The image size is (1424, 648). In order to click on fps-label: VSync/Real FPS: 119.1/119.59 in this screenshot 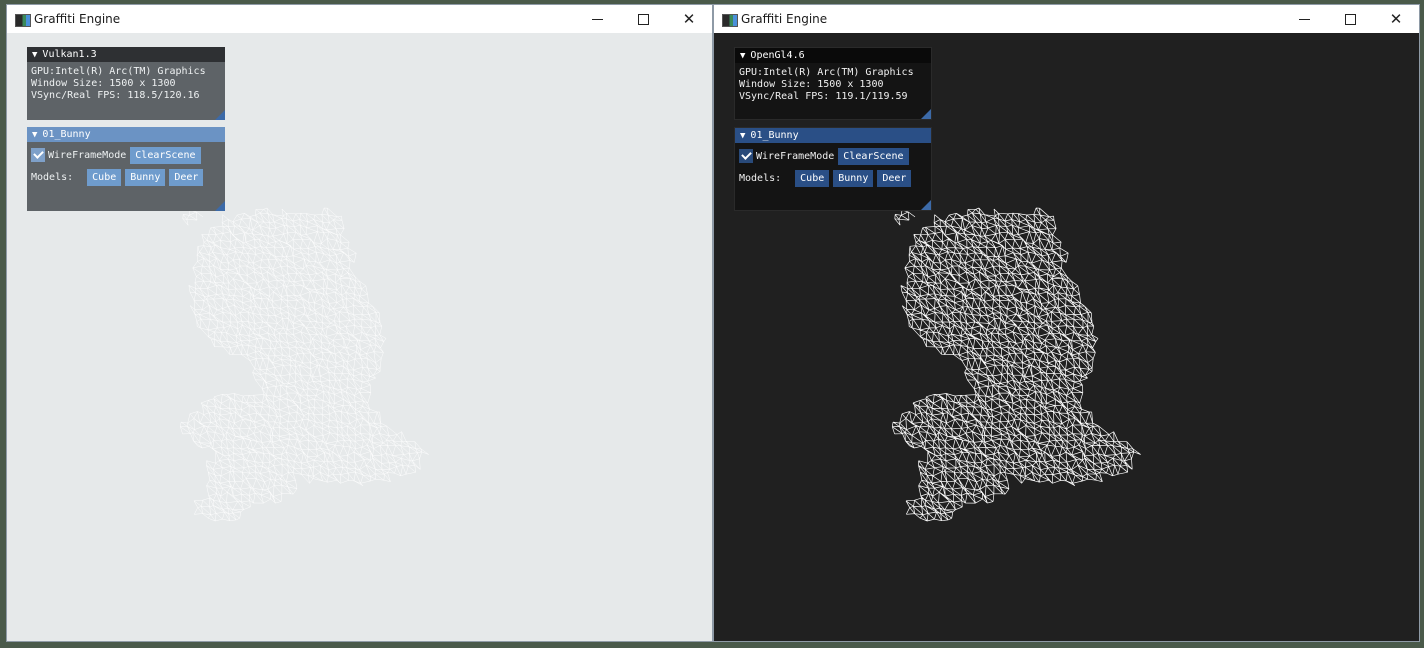, I will do `click(823, 96)`.